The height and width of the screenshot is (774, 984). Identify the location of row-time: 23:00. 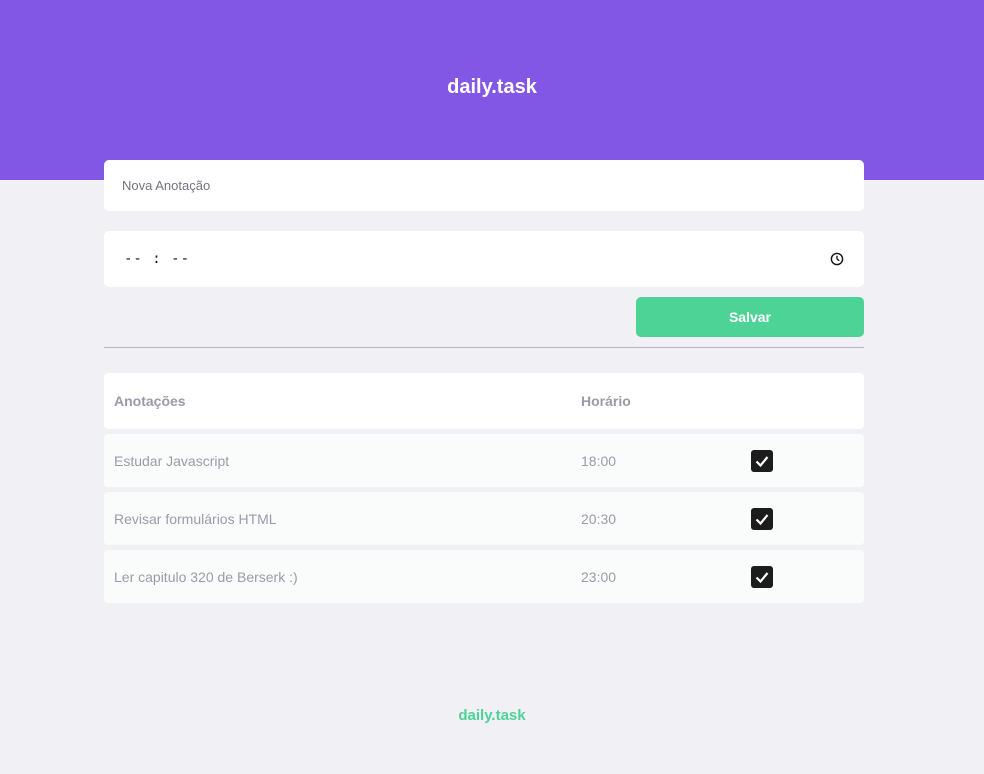
(599, 576).